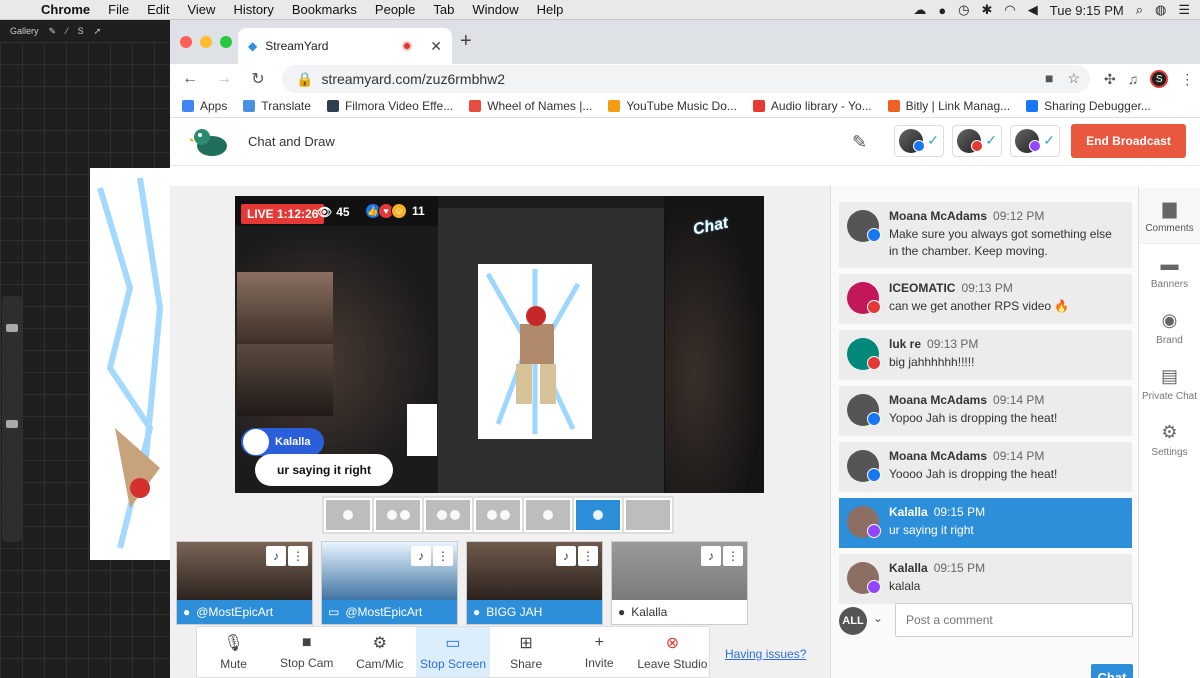 Image resolution: width=1200 pixels, height=678 pixels. I want to click on streamyard-logo, so click(209, 142).